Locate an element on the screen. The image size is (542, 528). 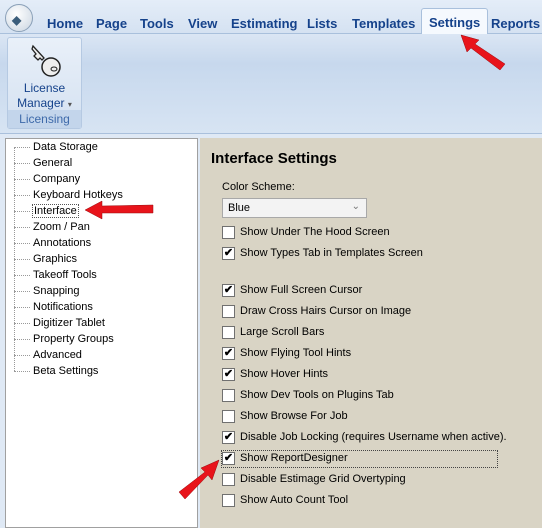
tree-item-general: General is located at coordinates (43, 163).